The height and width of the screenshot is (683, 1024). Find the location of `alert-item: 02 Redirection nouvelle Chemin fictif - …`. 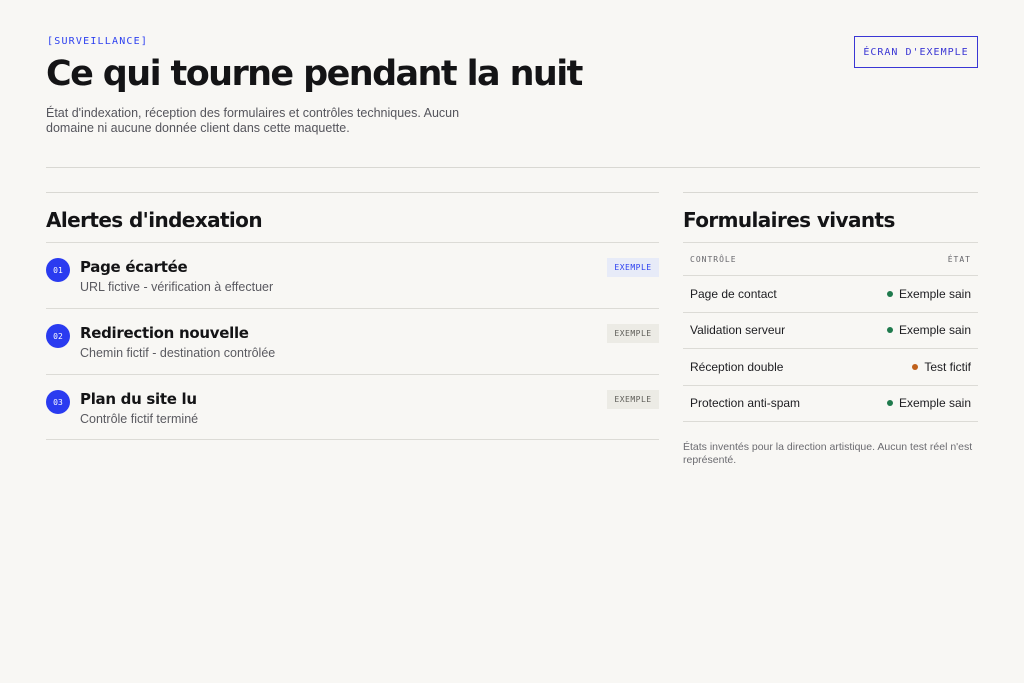

alert-item: 02 Redirection nouvelle Chemin fictif - … is located at coordinates (352, 341).